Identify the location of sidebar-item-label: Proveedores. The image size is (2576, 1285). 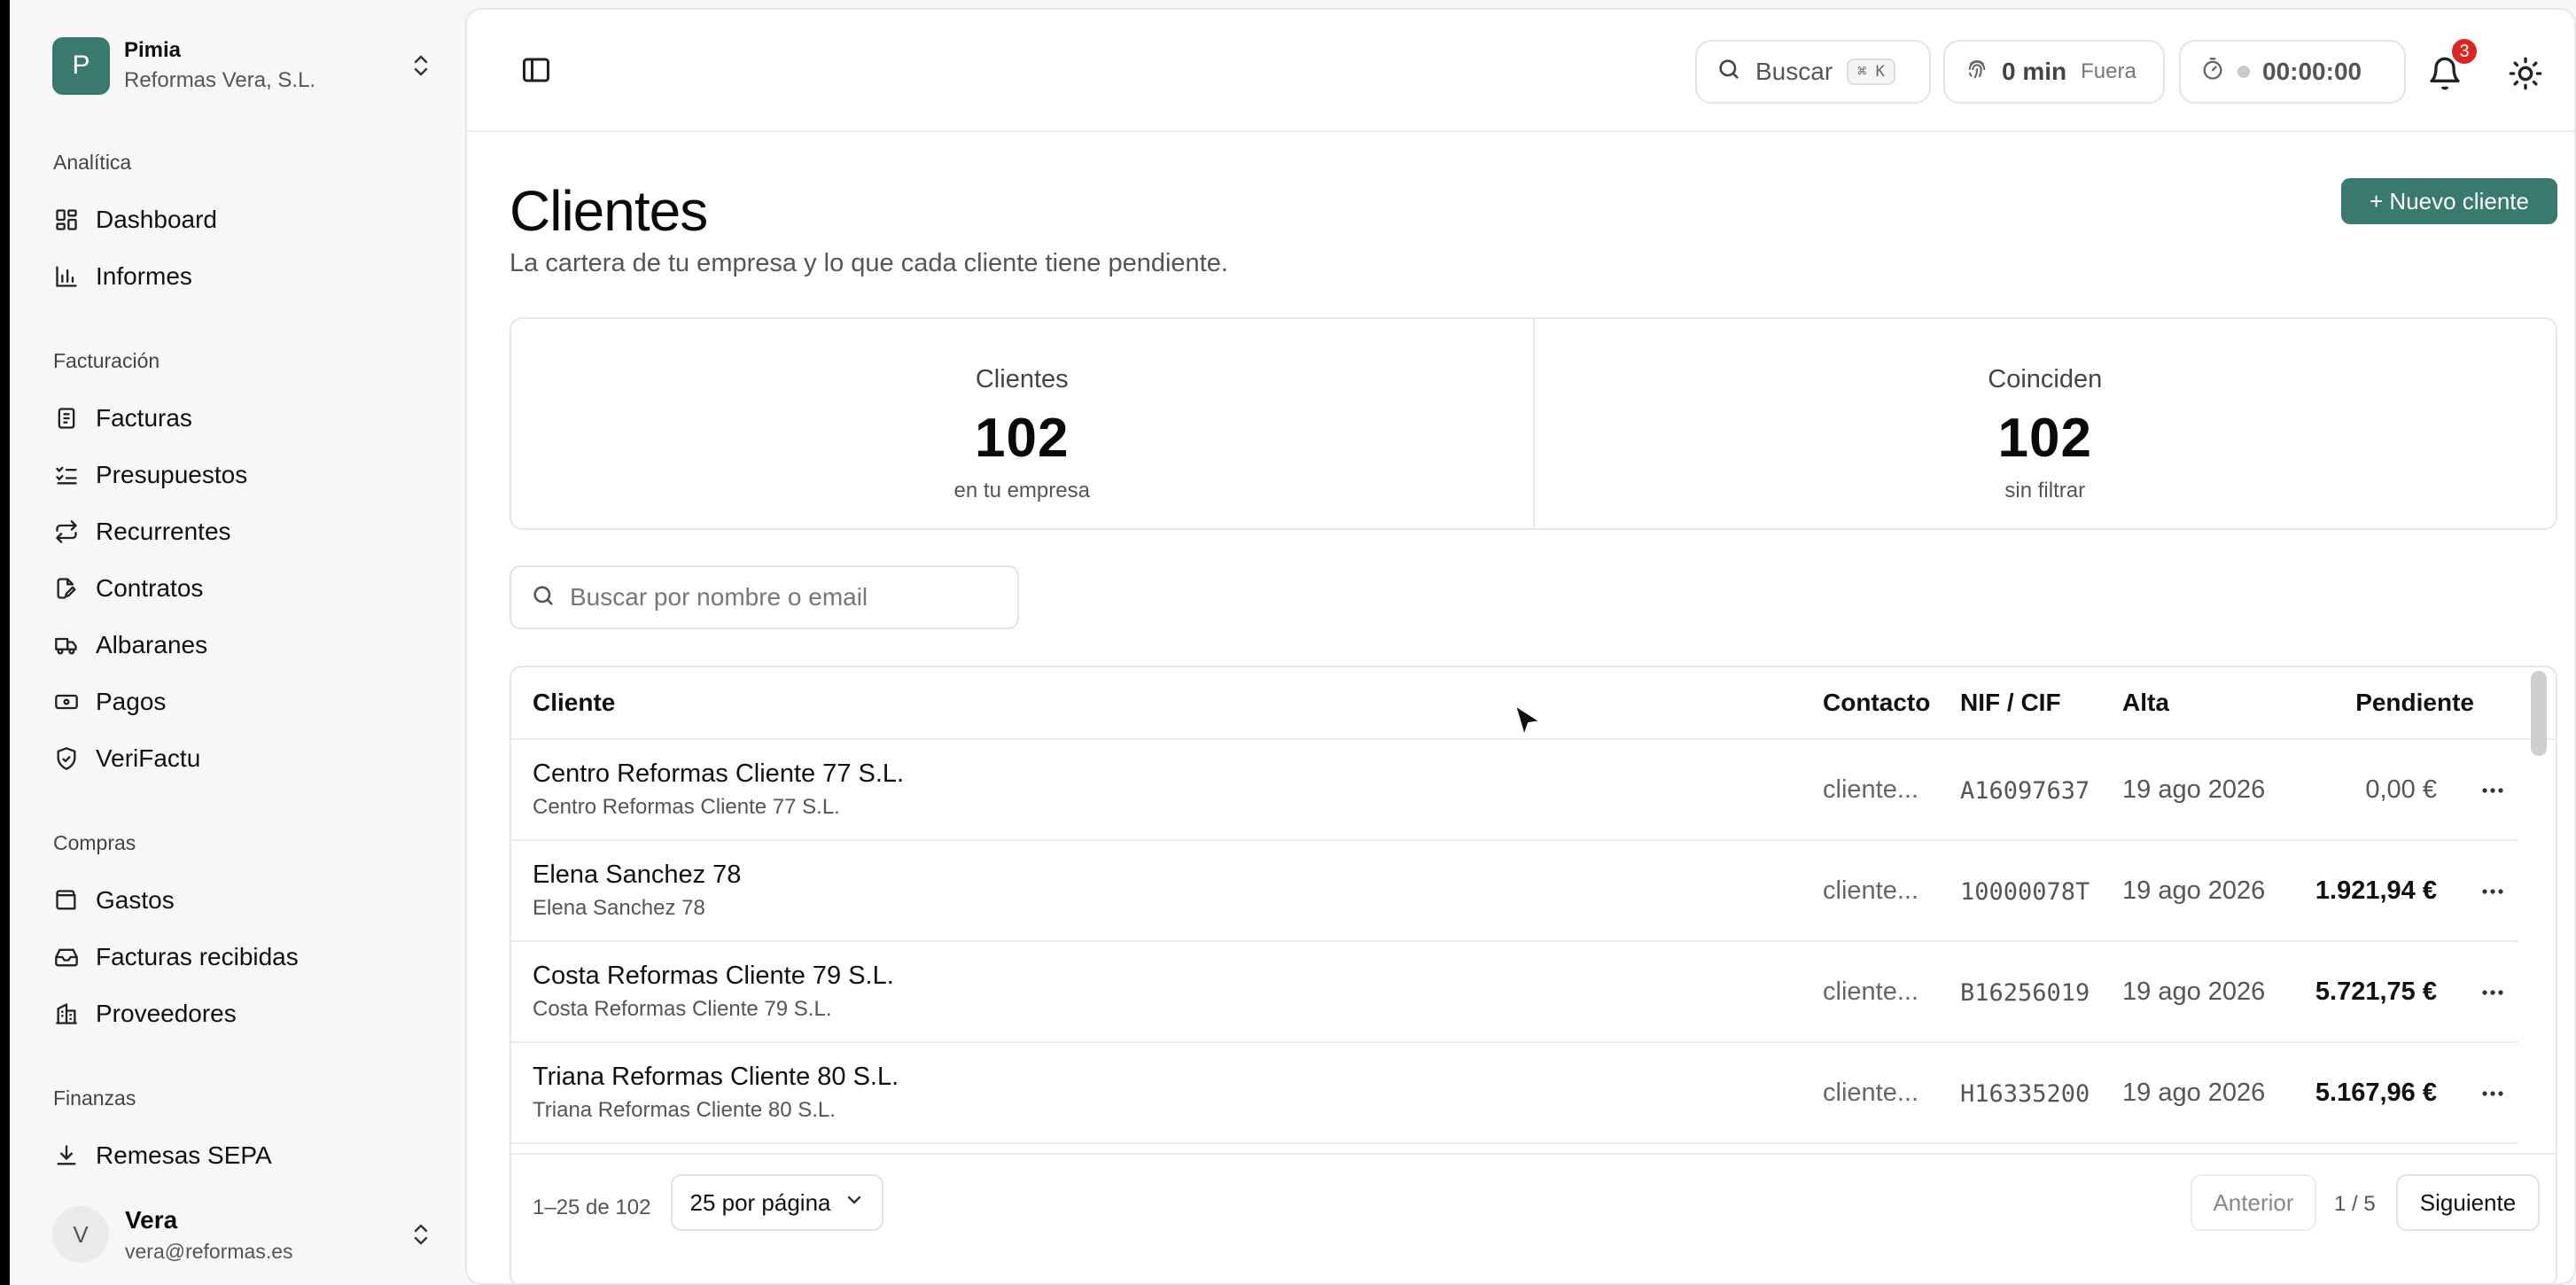
(167, 1013).